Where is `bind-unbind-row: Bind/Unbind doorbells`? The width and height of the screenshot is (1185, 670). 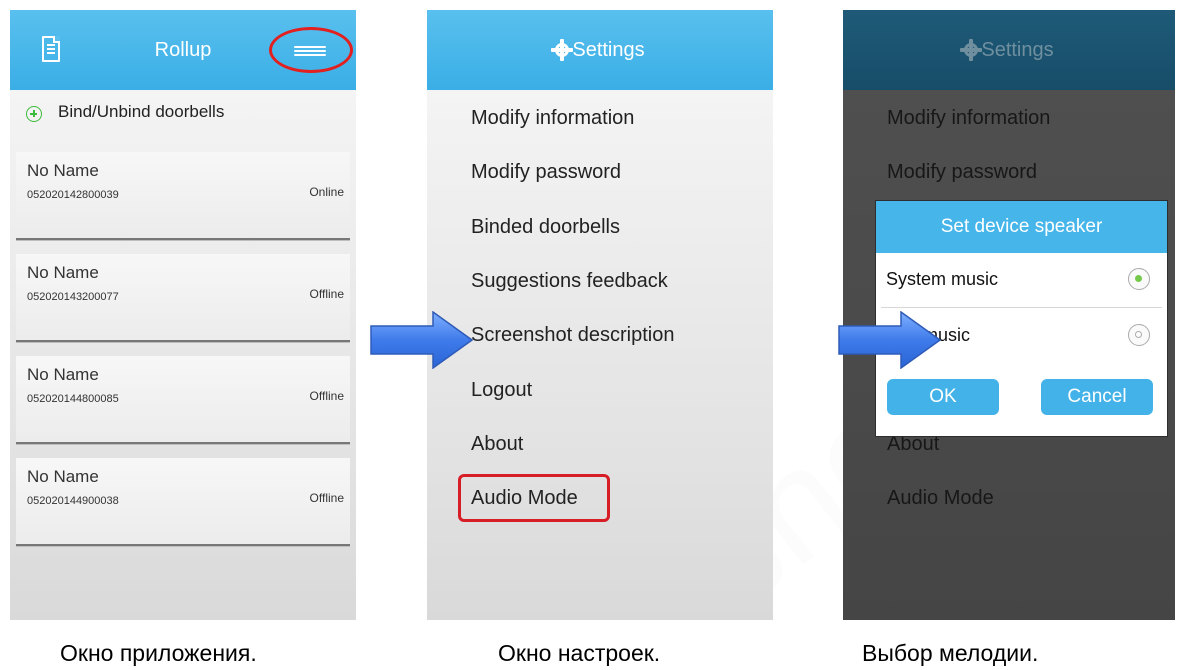 bind-unbind-row: Bind/Unbind doorbells is located at coordinates (183, 117).